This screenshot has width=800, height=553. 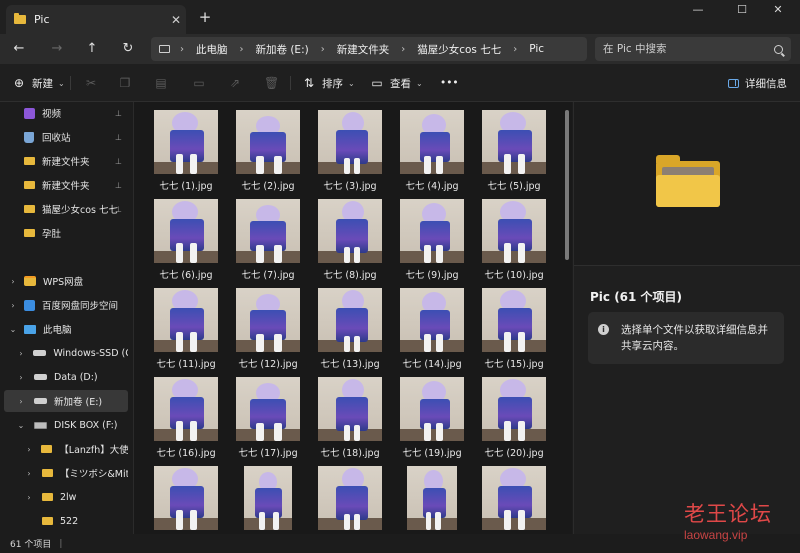 I want to click on close-button: ✕, so click(x=778, y=17).